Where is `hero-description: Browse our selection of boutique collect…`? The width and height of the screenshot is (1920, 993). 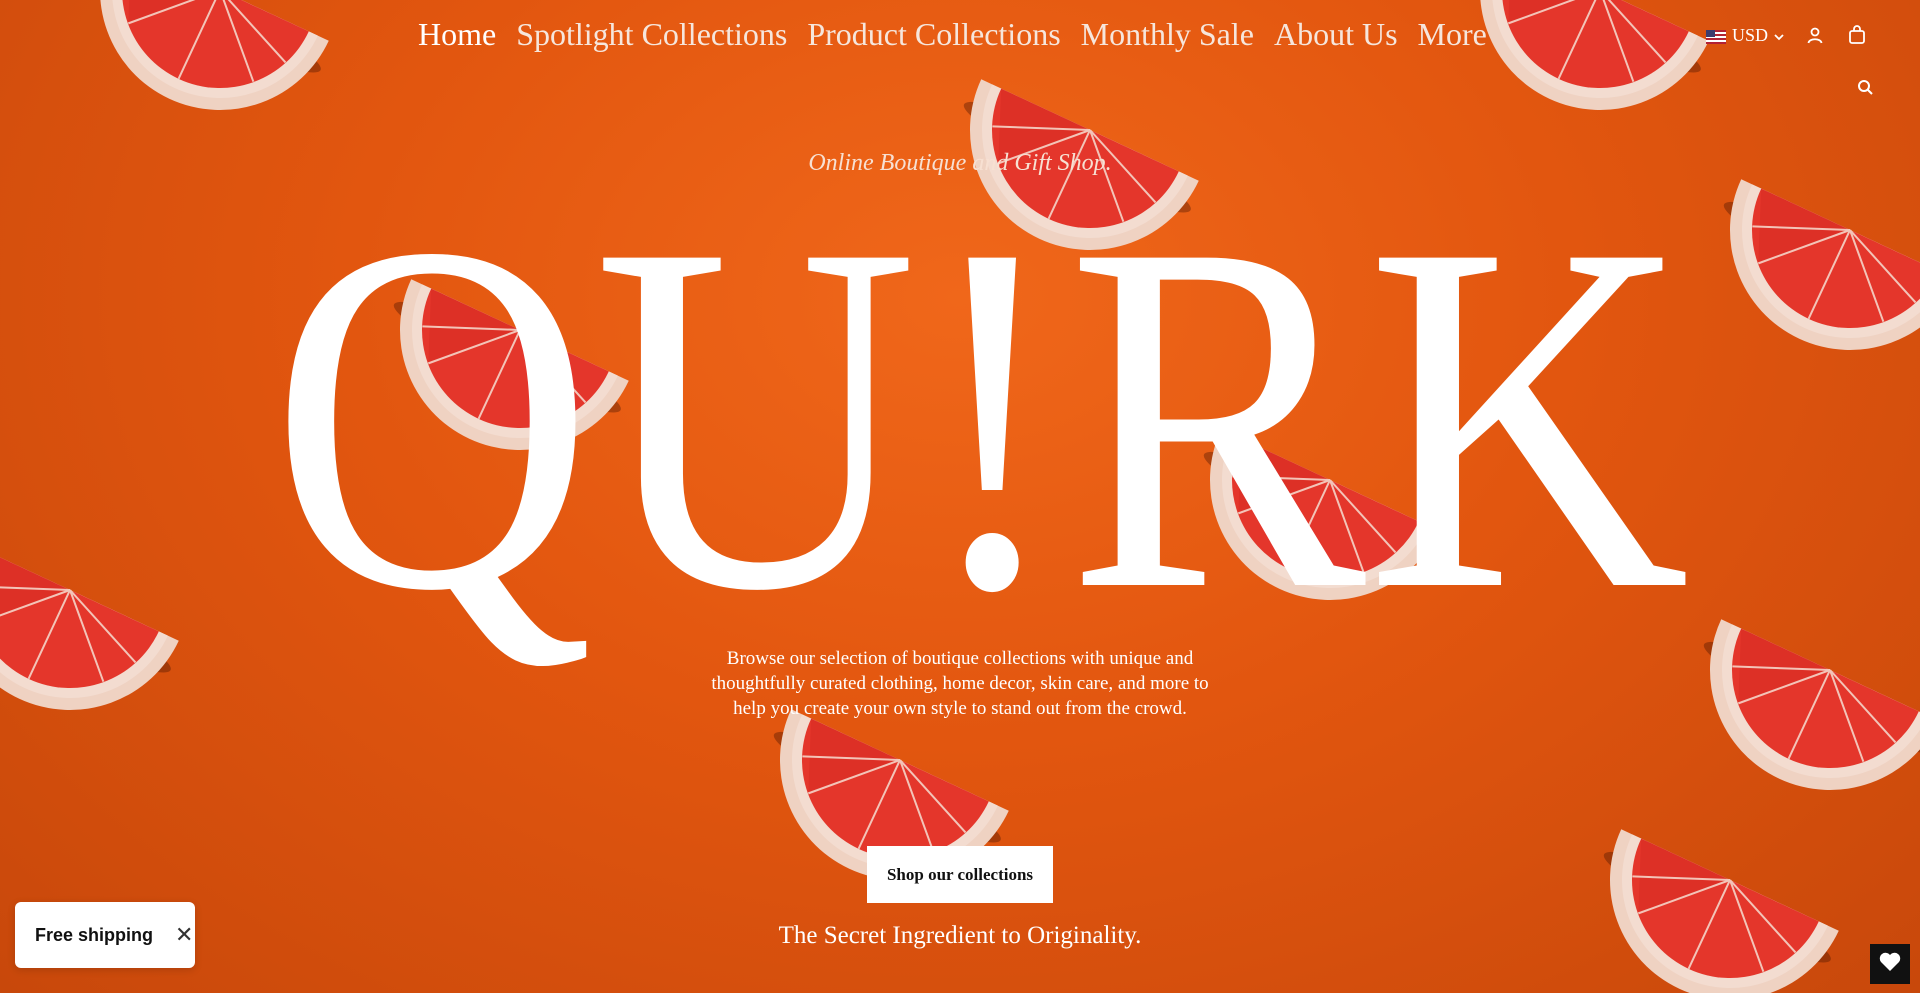
hero-description: Browse our selection of boutique collect… is located at coordinates (960, 683).